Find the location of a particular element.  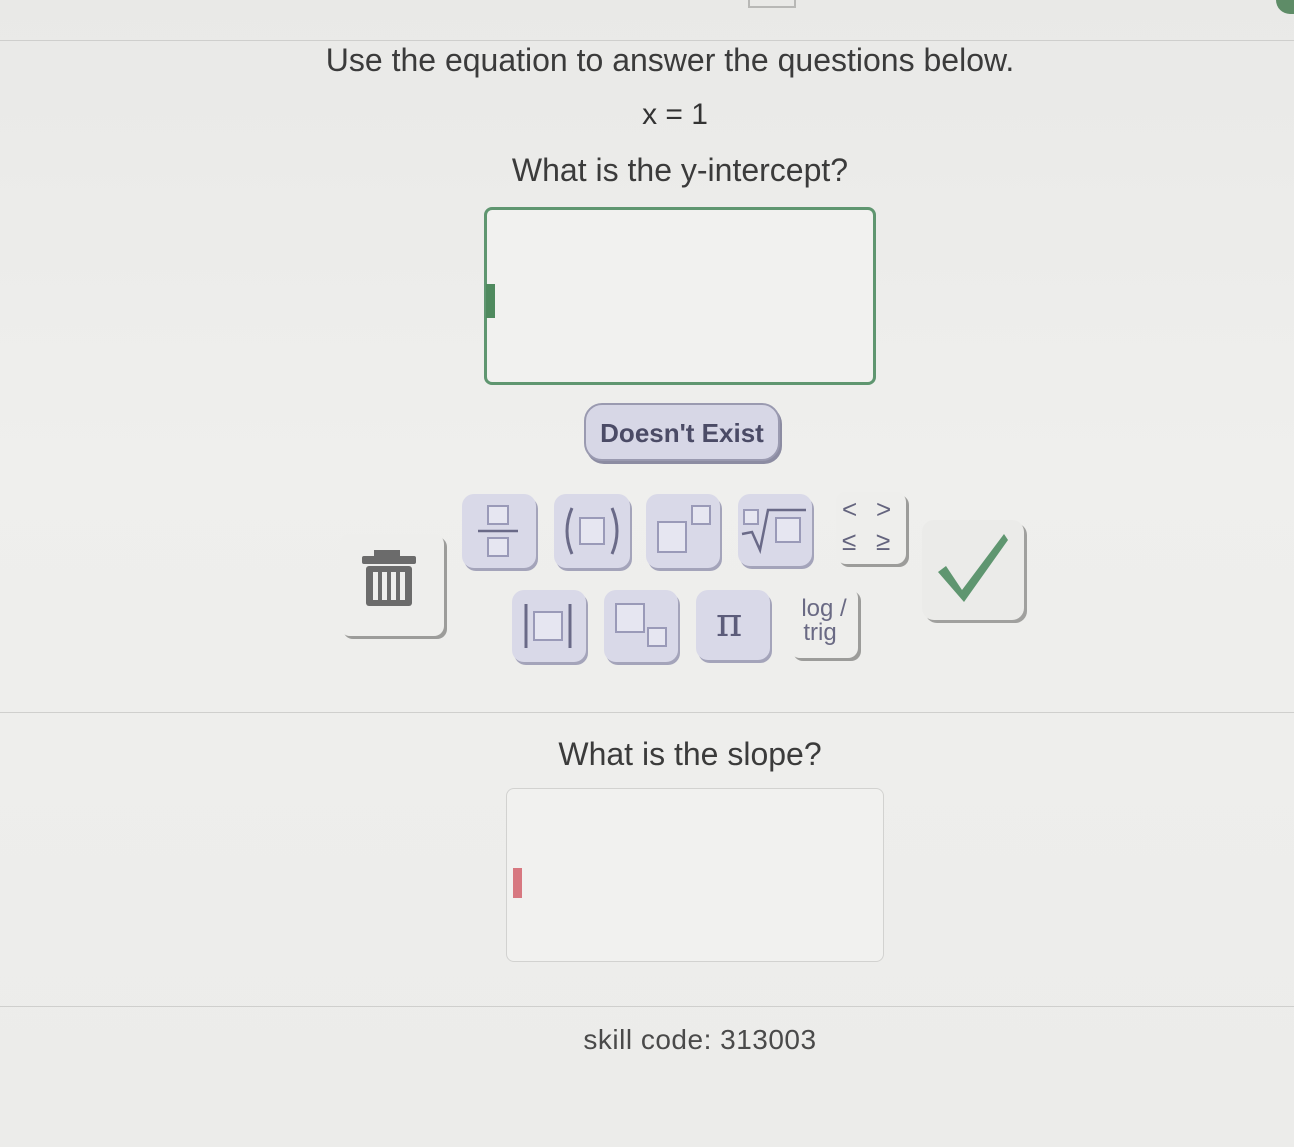

divider-top is located at coordinates (647, 40).